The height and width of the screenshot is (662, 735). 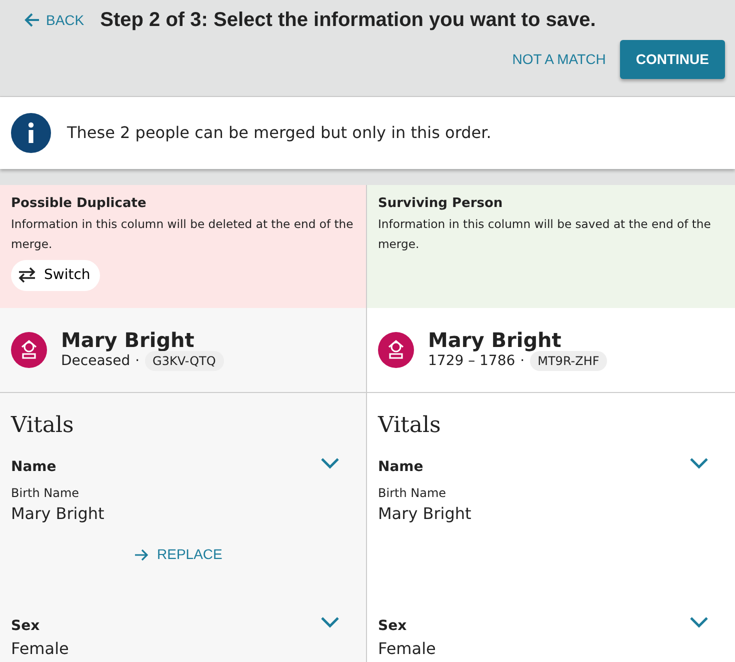 I want to click on not-a-match-button: NOT A MATCH, so click(x=559, y=59).